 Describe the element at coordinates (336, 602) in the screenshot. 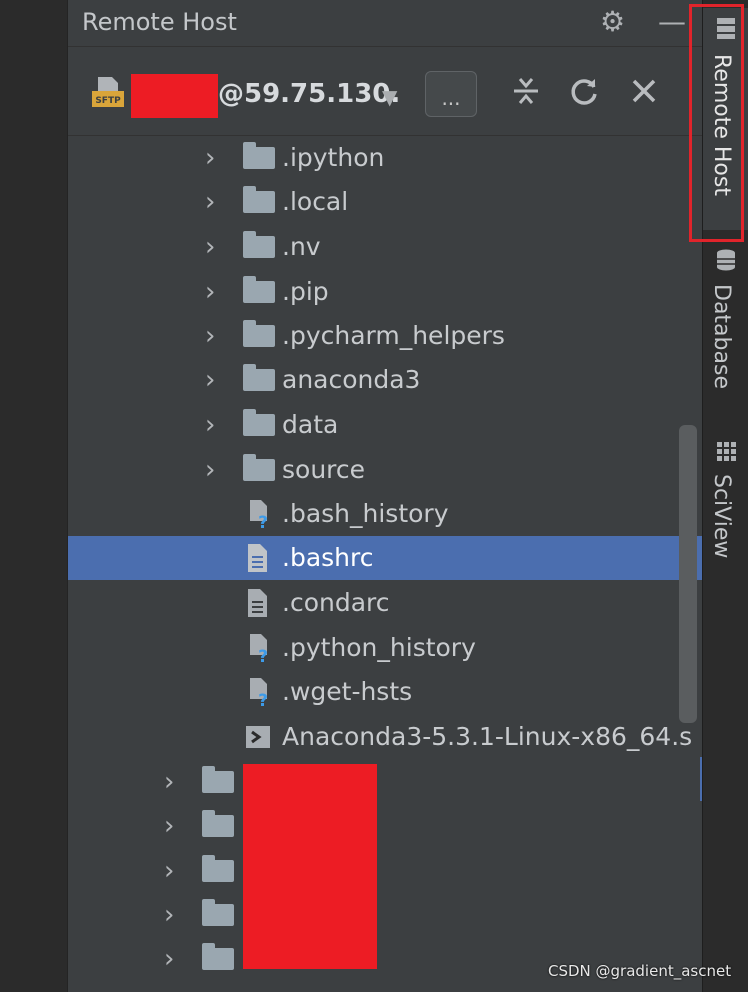

I see `tree-row-label: .condarc` at that location.